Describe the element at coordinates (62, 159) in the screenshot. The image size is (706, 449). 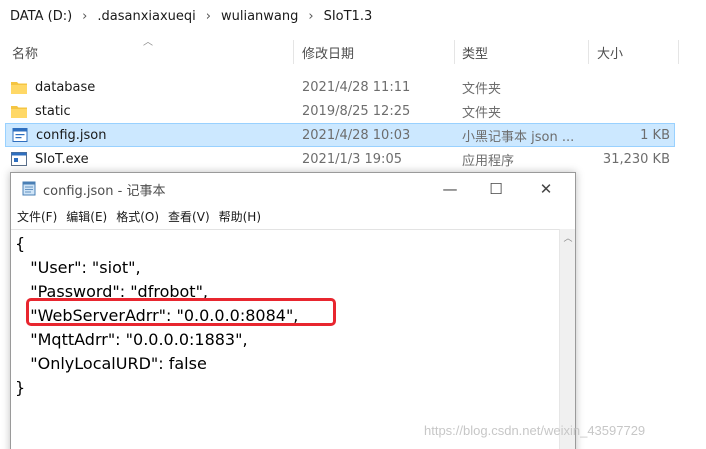
I see `file-name: SIoT.exe` at that location.